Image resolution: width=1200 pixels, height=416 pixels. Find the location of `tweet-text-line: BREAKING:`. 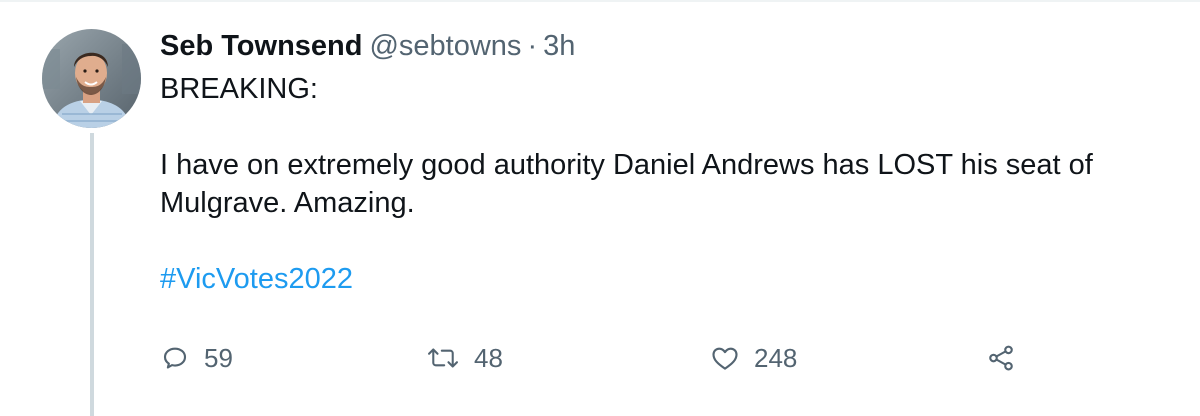

tweet-text-line: BREAKING: is located at coordinates (239, 89).